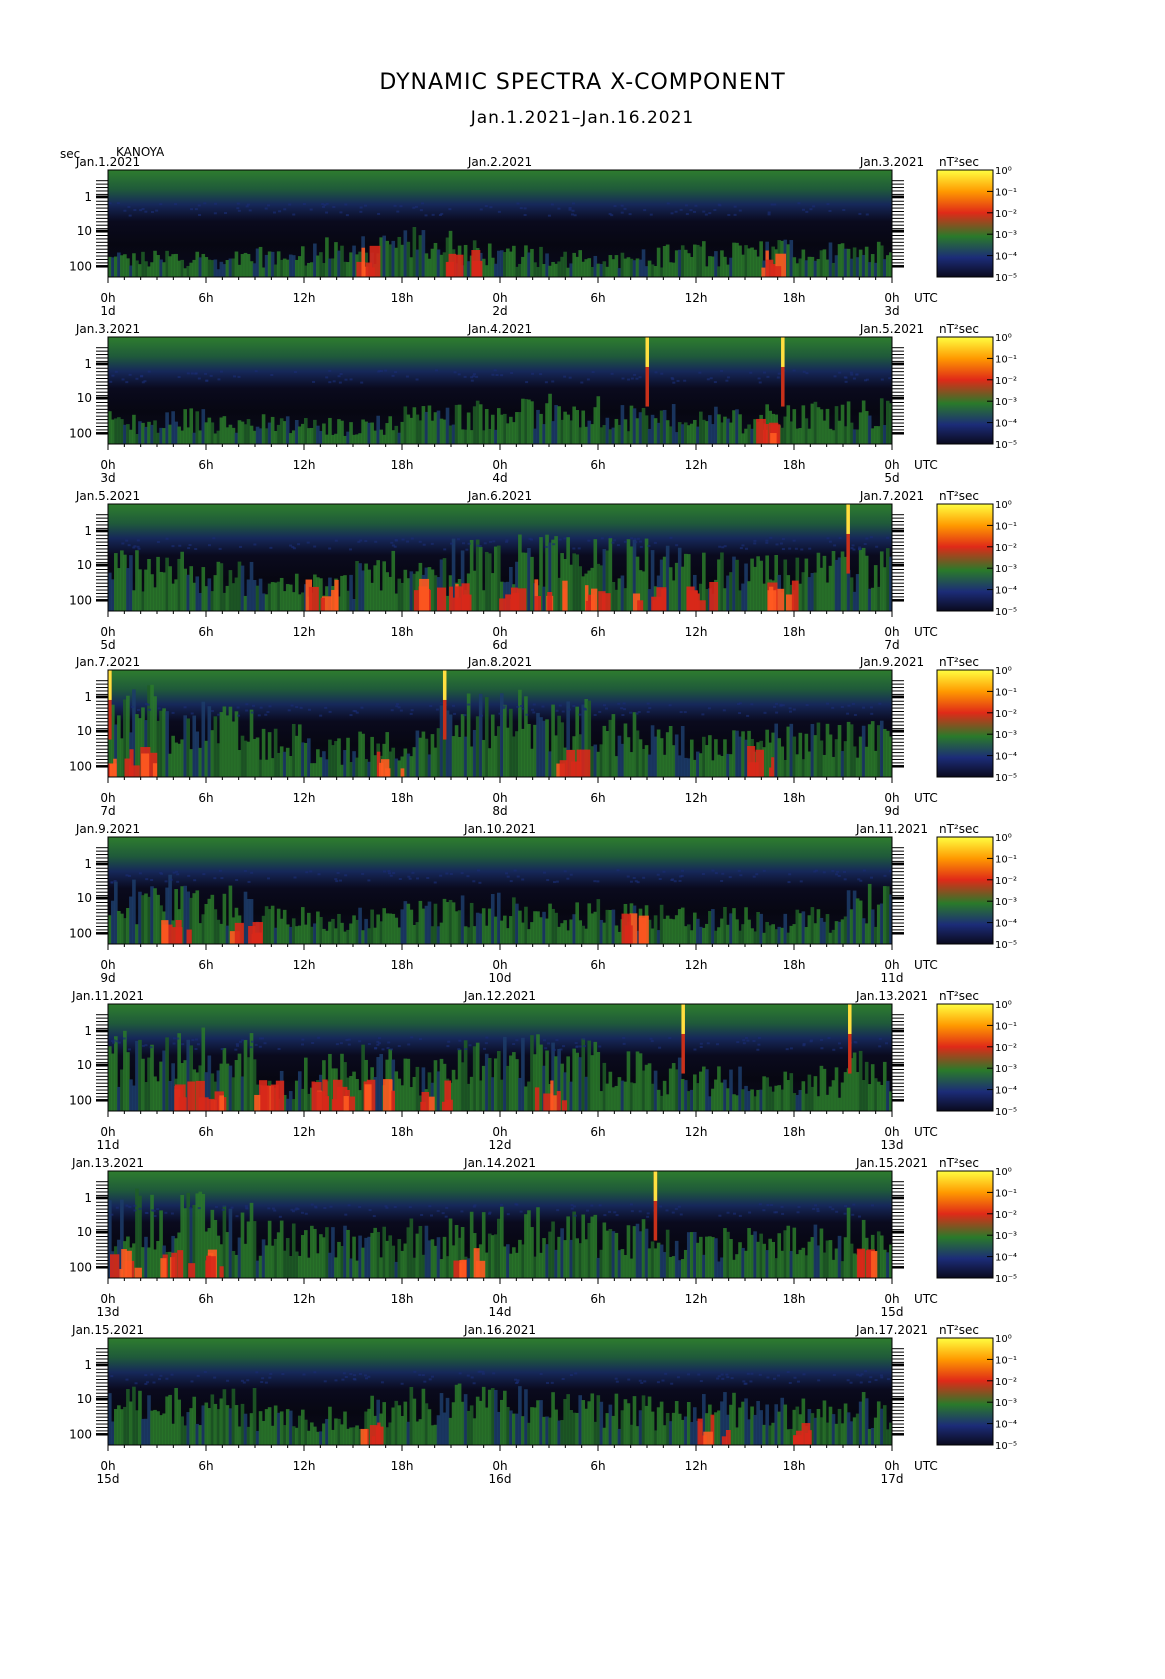 This screenshot has height=1679, width=1165. What do you see at coordinates (1006, 1446) in the screenshot?
I see `colorbar-tick-label: 10⁻⁵` at bounding box center [1006, 1446].